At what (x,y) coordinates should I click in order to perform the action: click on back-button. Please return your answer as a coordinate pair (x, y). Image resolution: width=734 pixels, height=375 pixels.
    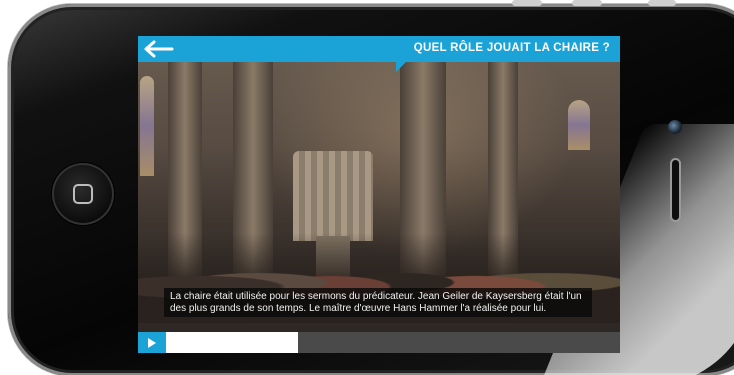
    Looking at the image, I should click on (159, 49).